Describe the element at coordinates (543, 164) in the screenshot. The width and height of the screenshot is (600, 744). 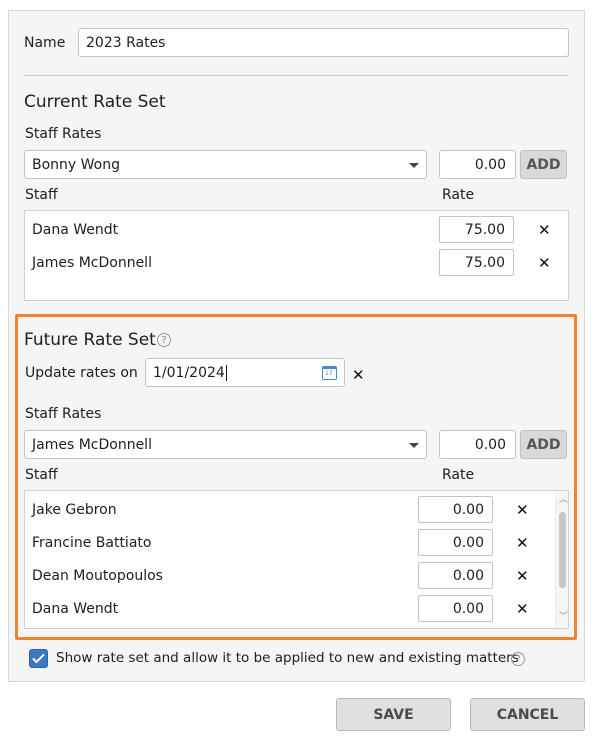
I see `current-add-button: ADD` at that location.